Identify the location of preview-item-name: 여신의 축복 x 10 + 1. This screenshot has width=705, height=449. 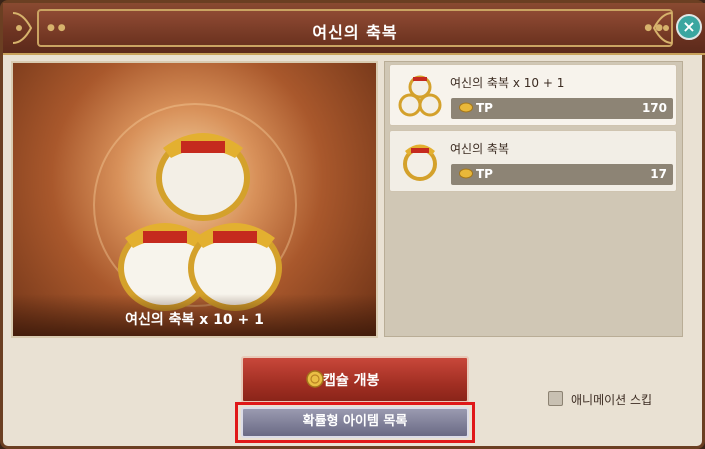
(194, 315).